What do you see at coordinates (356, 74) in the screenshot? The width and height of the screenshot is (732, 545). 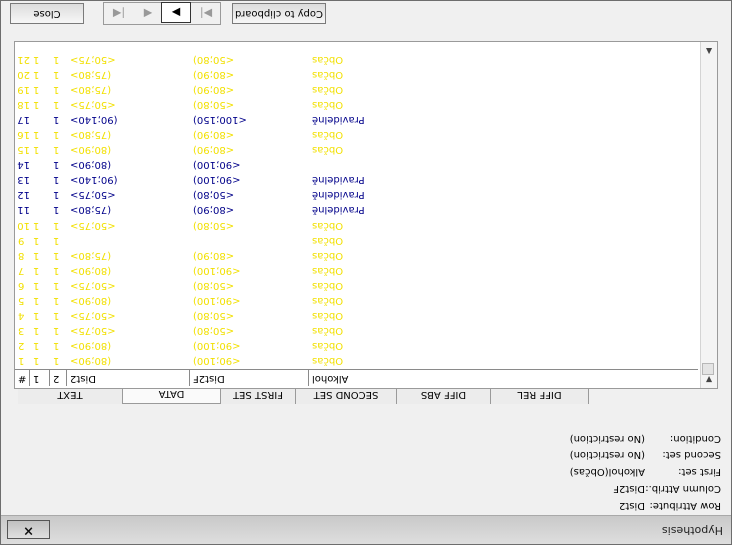 I see `table-row: 20 1 1 (75;80> <80;90) Občas` at bounding box center [356, 74].